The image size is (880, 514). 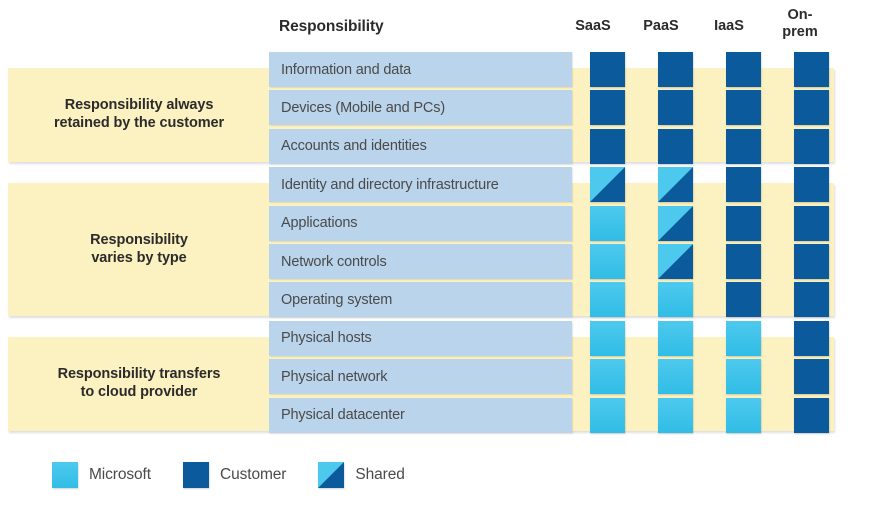 What do you see at coordinates (337, 299) in the screenshot?
I see `row-label: Operating system` at bounding box center [337, 299].